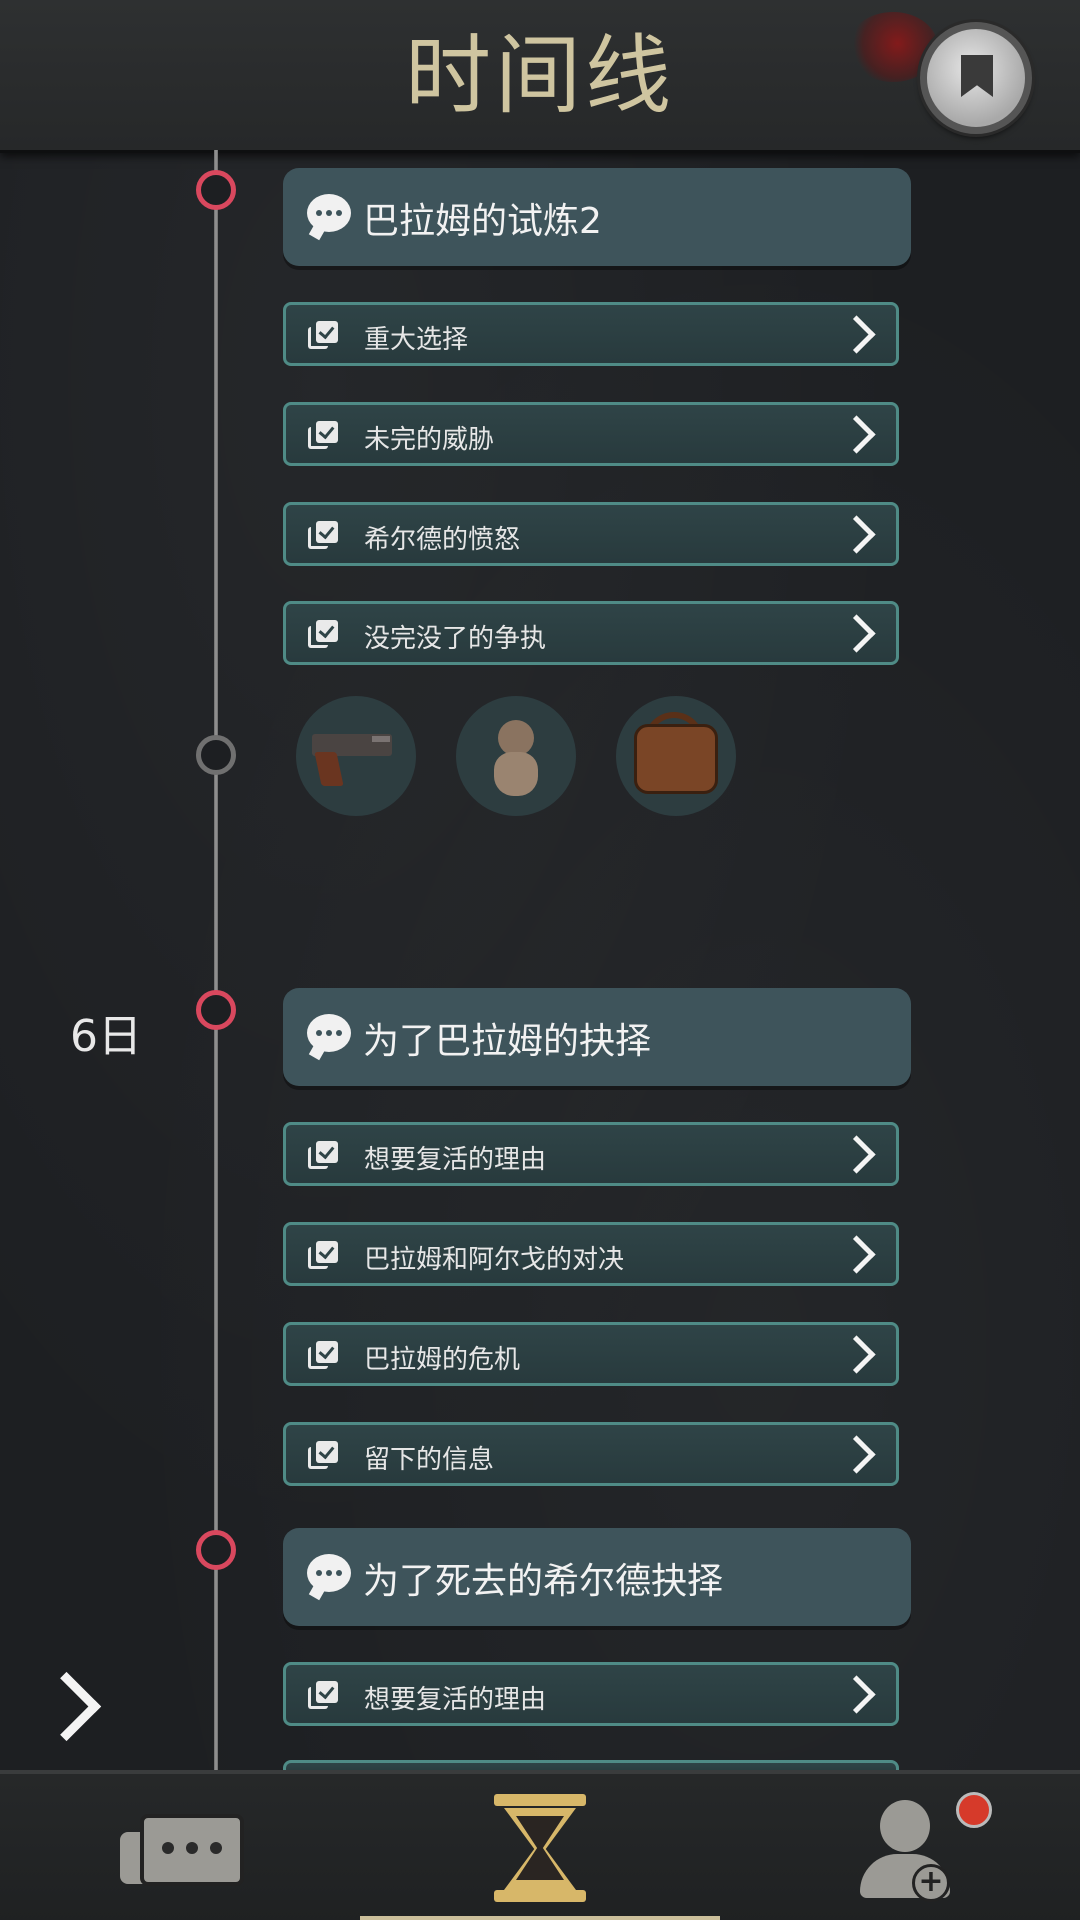 Image resolution: width=1080 pixels, height=1920 pixels. I want to click on bottom-nav: +, so click(540, 1845).